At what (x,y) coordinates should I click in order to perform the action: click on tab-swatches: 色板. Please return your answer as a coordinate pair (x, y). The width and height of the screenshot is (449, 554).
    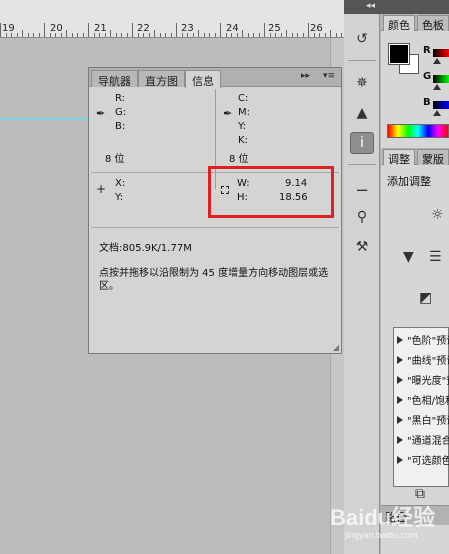
    Looking at the image, I should click on (433, 23).